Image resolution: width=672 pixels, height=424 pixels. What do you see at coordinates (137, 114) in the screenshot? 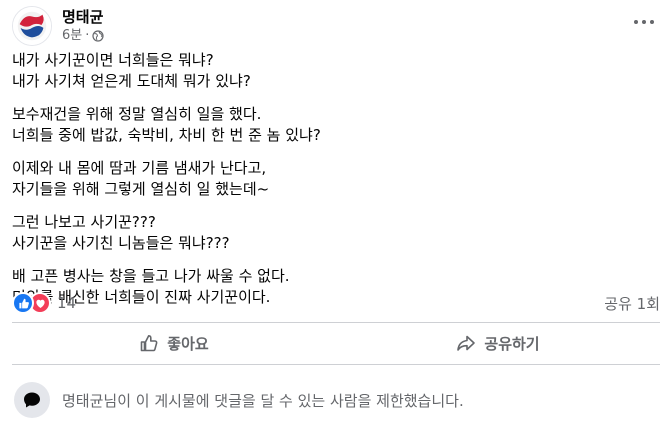
I see `post-line: 보수재건을 위해 정말 열심히 일을 했다.` at bounding box center [137, 114].